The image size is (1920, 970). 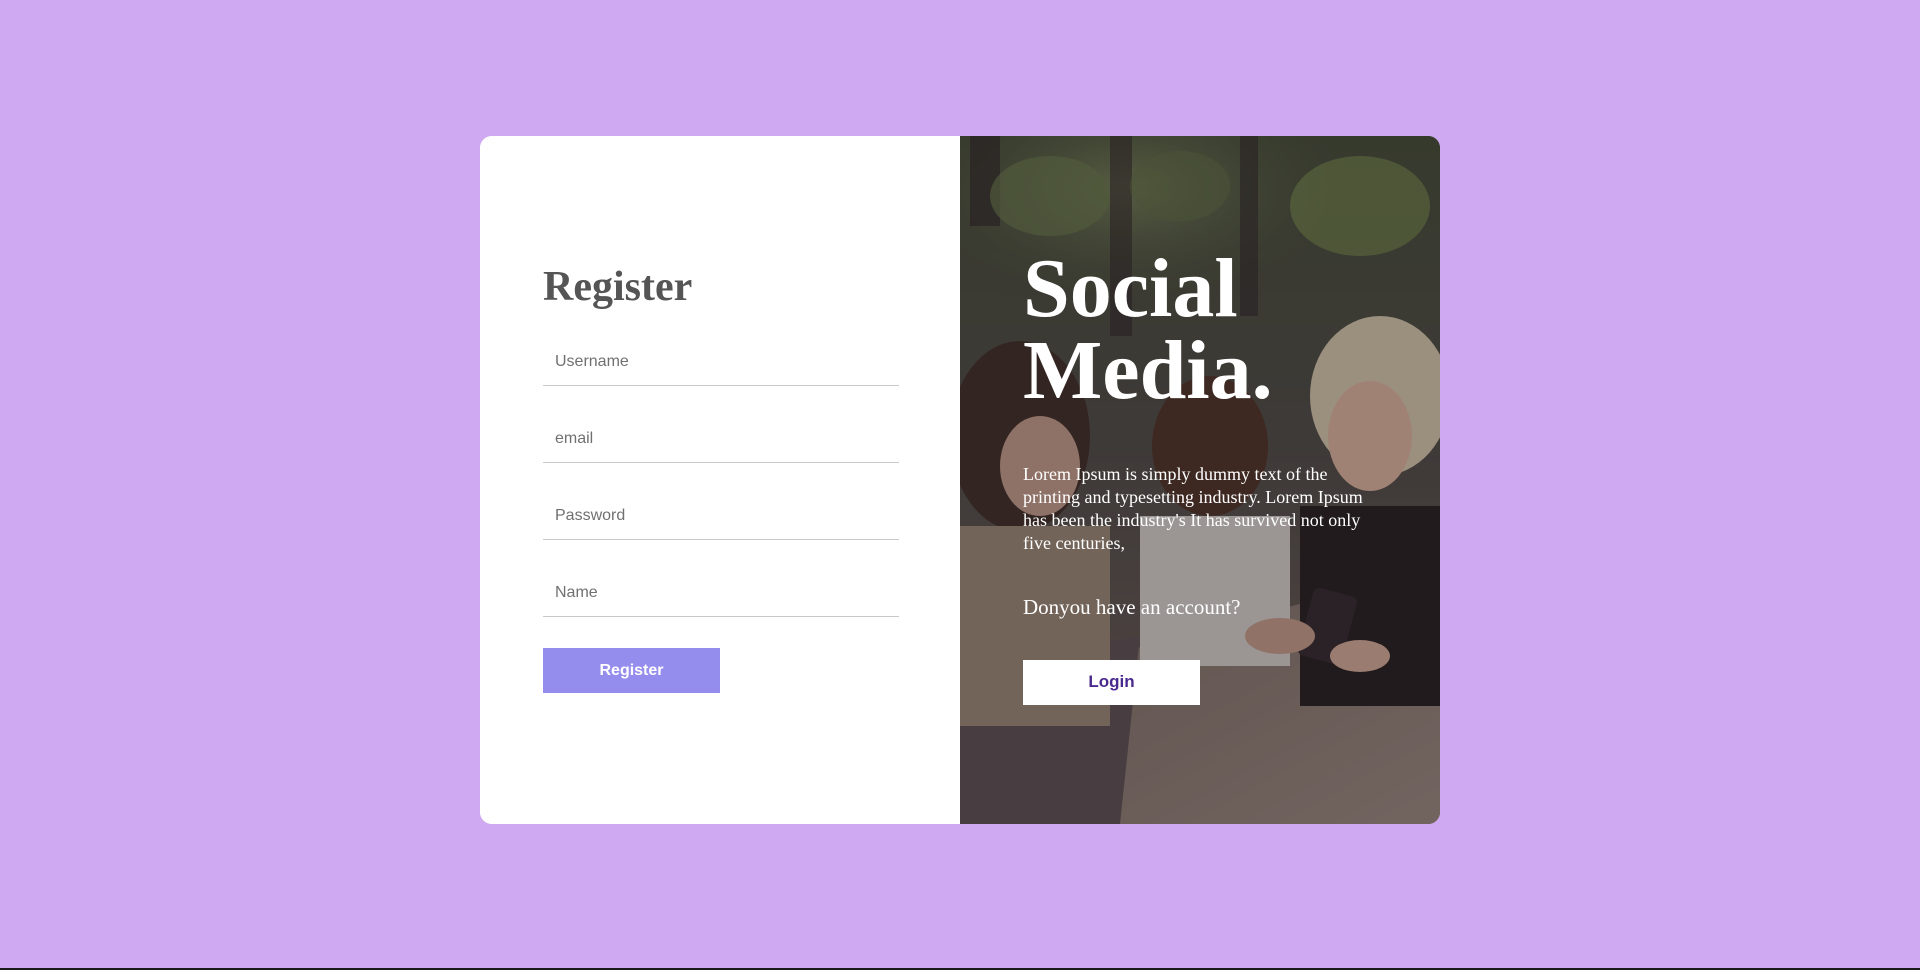 I want to click on login-button: Login, so click(x=1111, y=682).